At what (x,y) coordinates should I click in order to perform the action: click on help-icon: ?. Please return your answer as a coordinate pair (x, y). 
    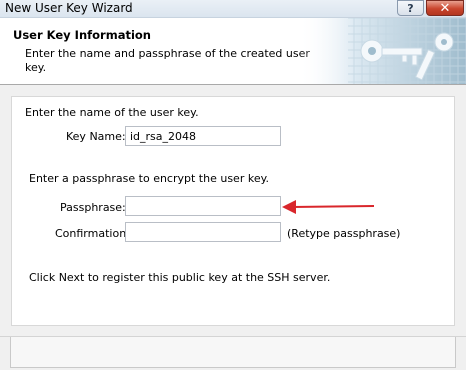
    Looking at the image, I should click on (410, 8).